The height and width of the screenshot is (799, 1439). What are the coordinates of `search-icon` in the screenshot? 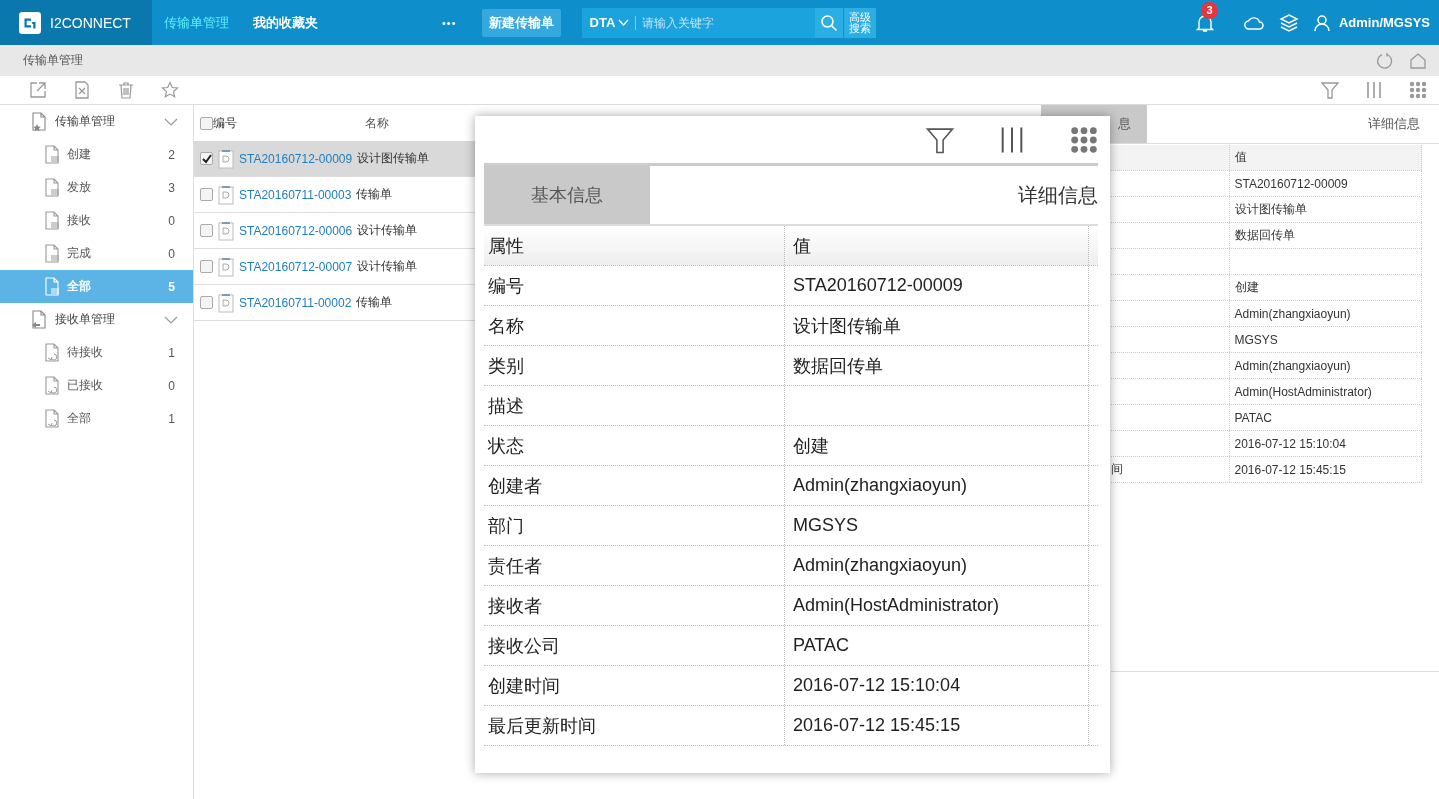 It's located at (828, 22).